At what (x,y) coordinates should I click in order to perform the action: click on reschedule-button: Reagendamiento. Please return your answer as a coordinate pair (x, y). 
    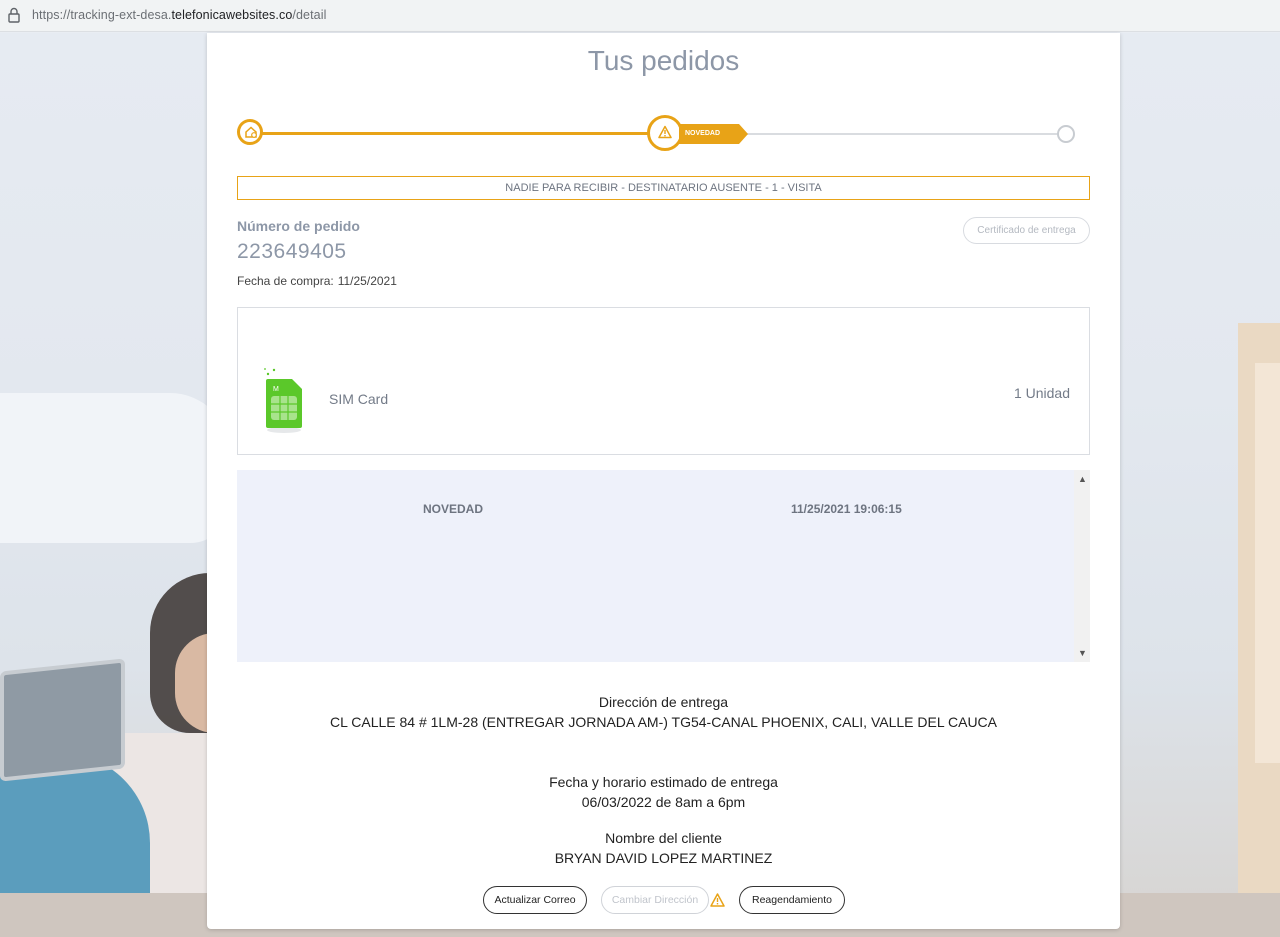
    Looking at the image, I should click on (792, 900).